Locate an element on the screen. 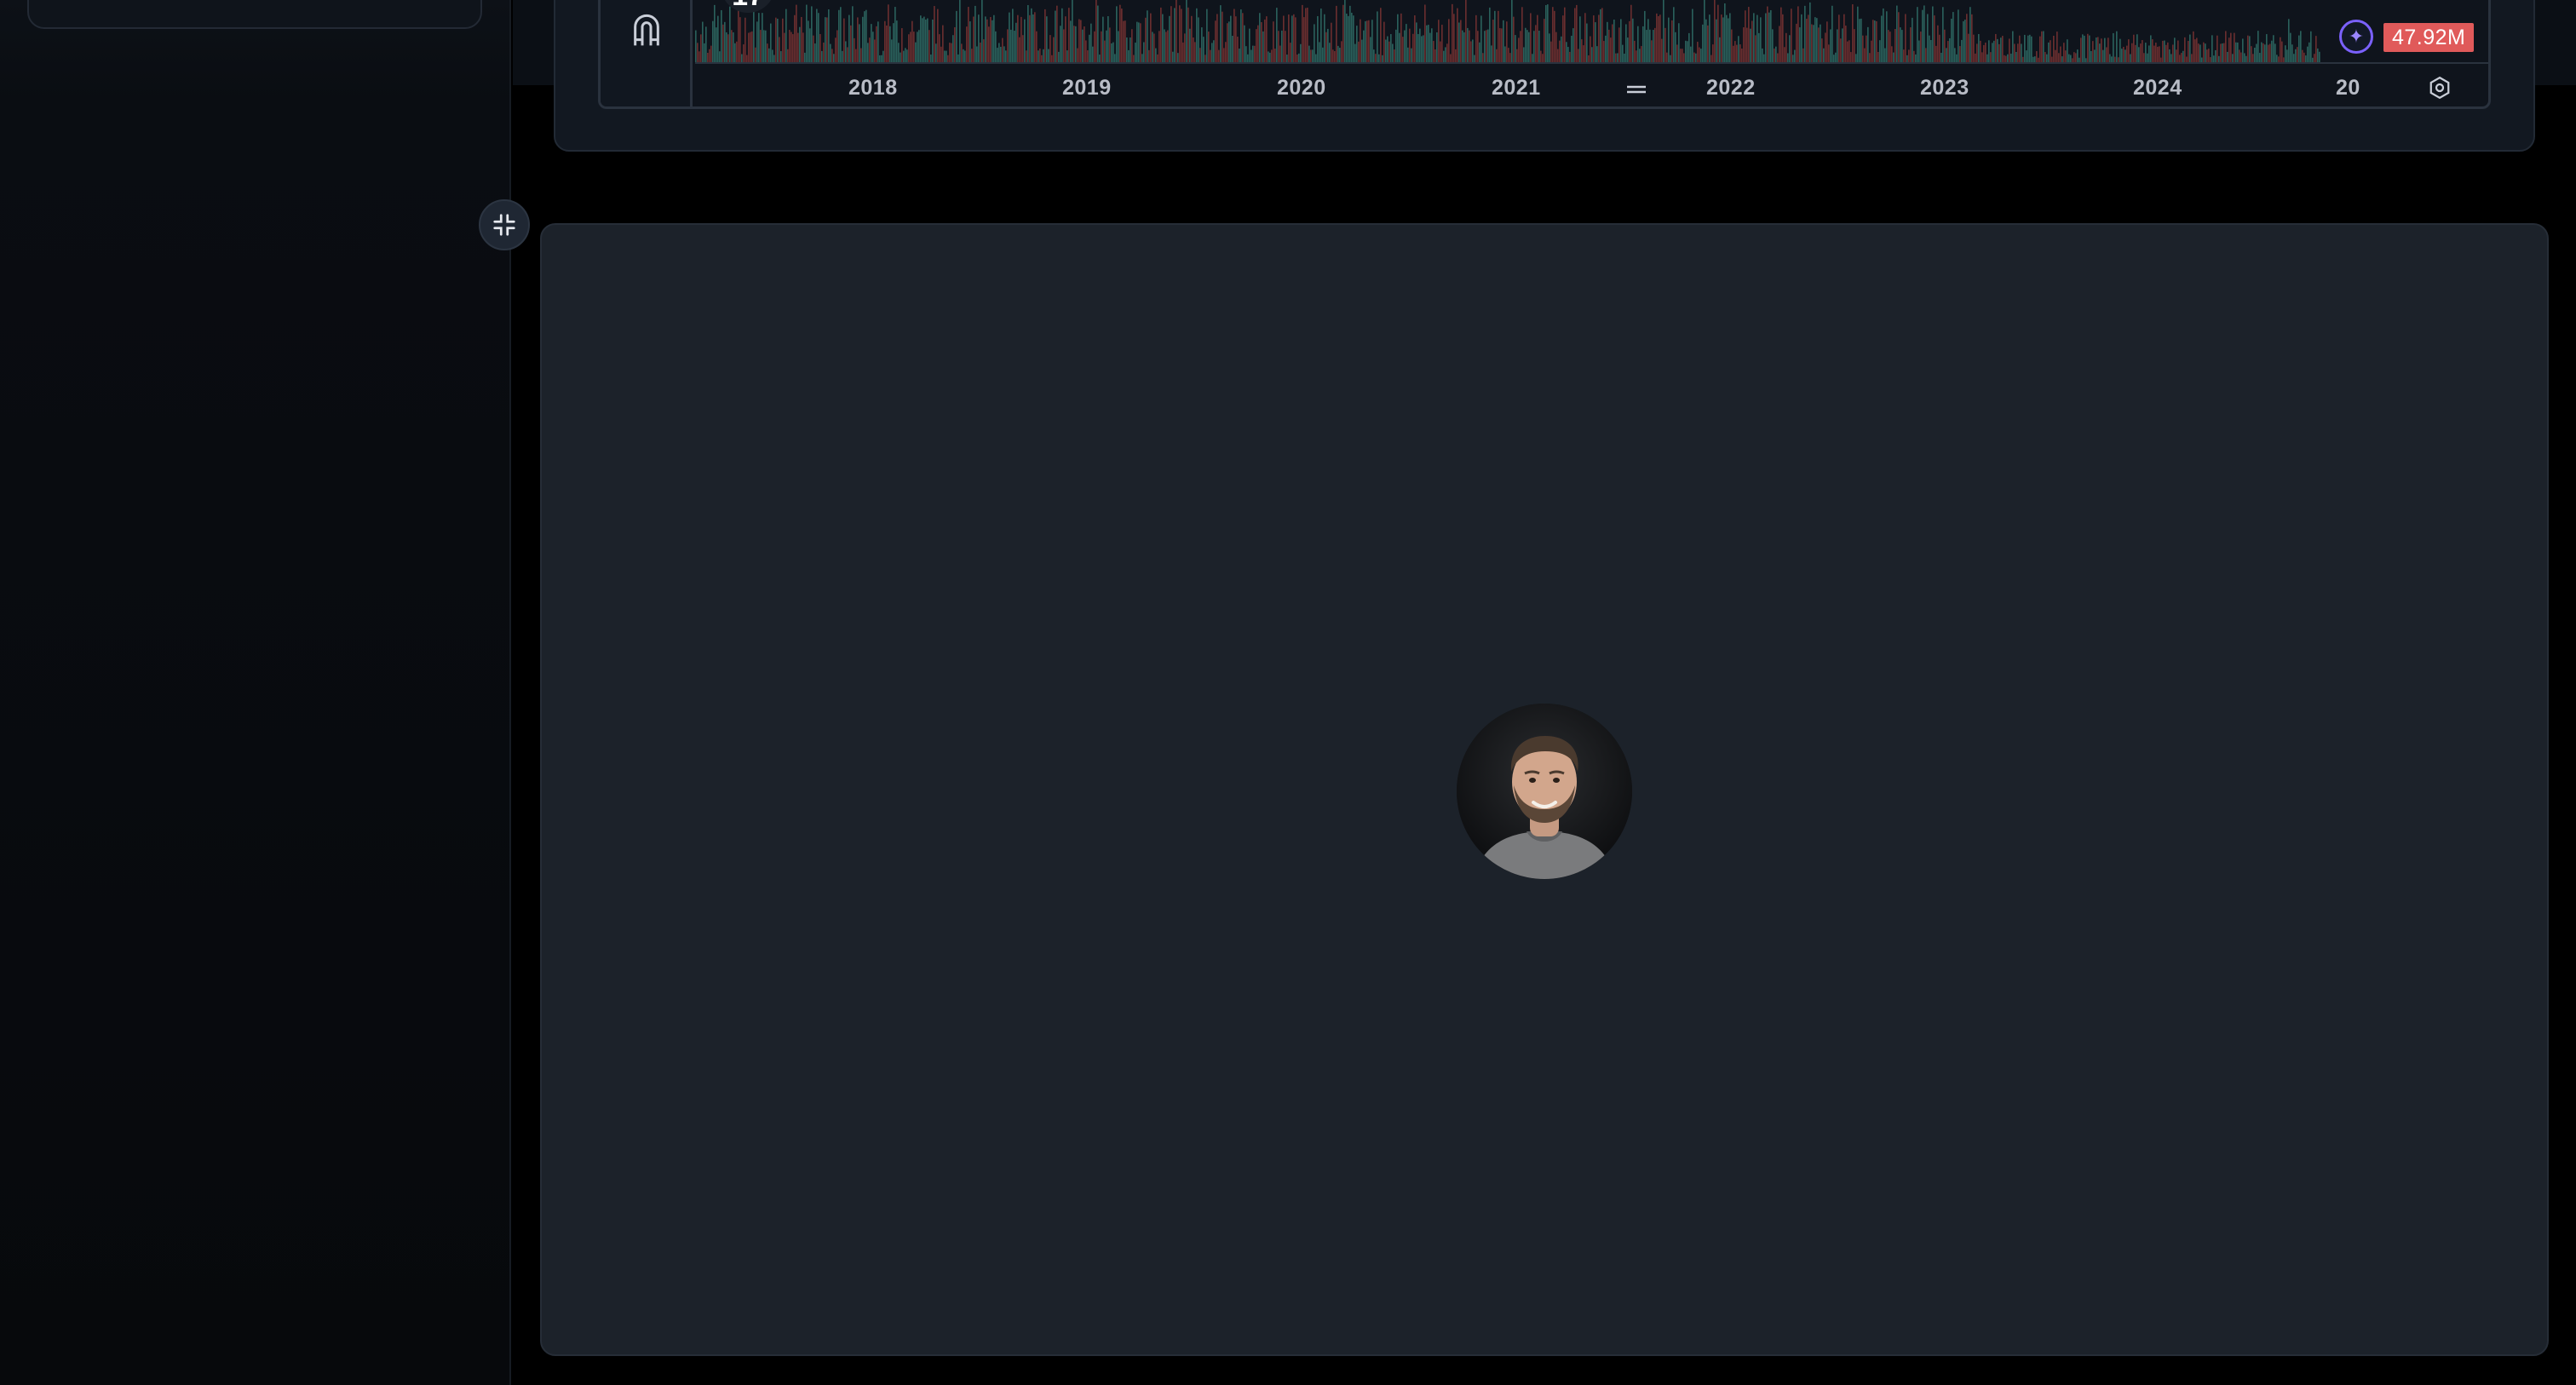  pane-resize-handle-icon is located at coordinates (1636, 89).